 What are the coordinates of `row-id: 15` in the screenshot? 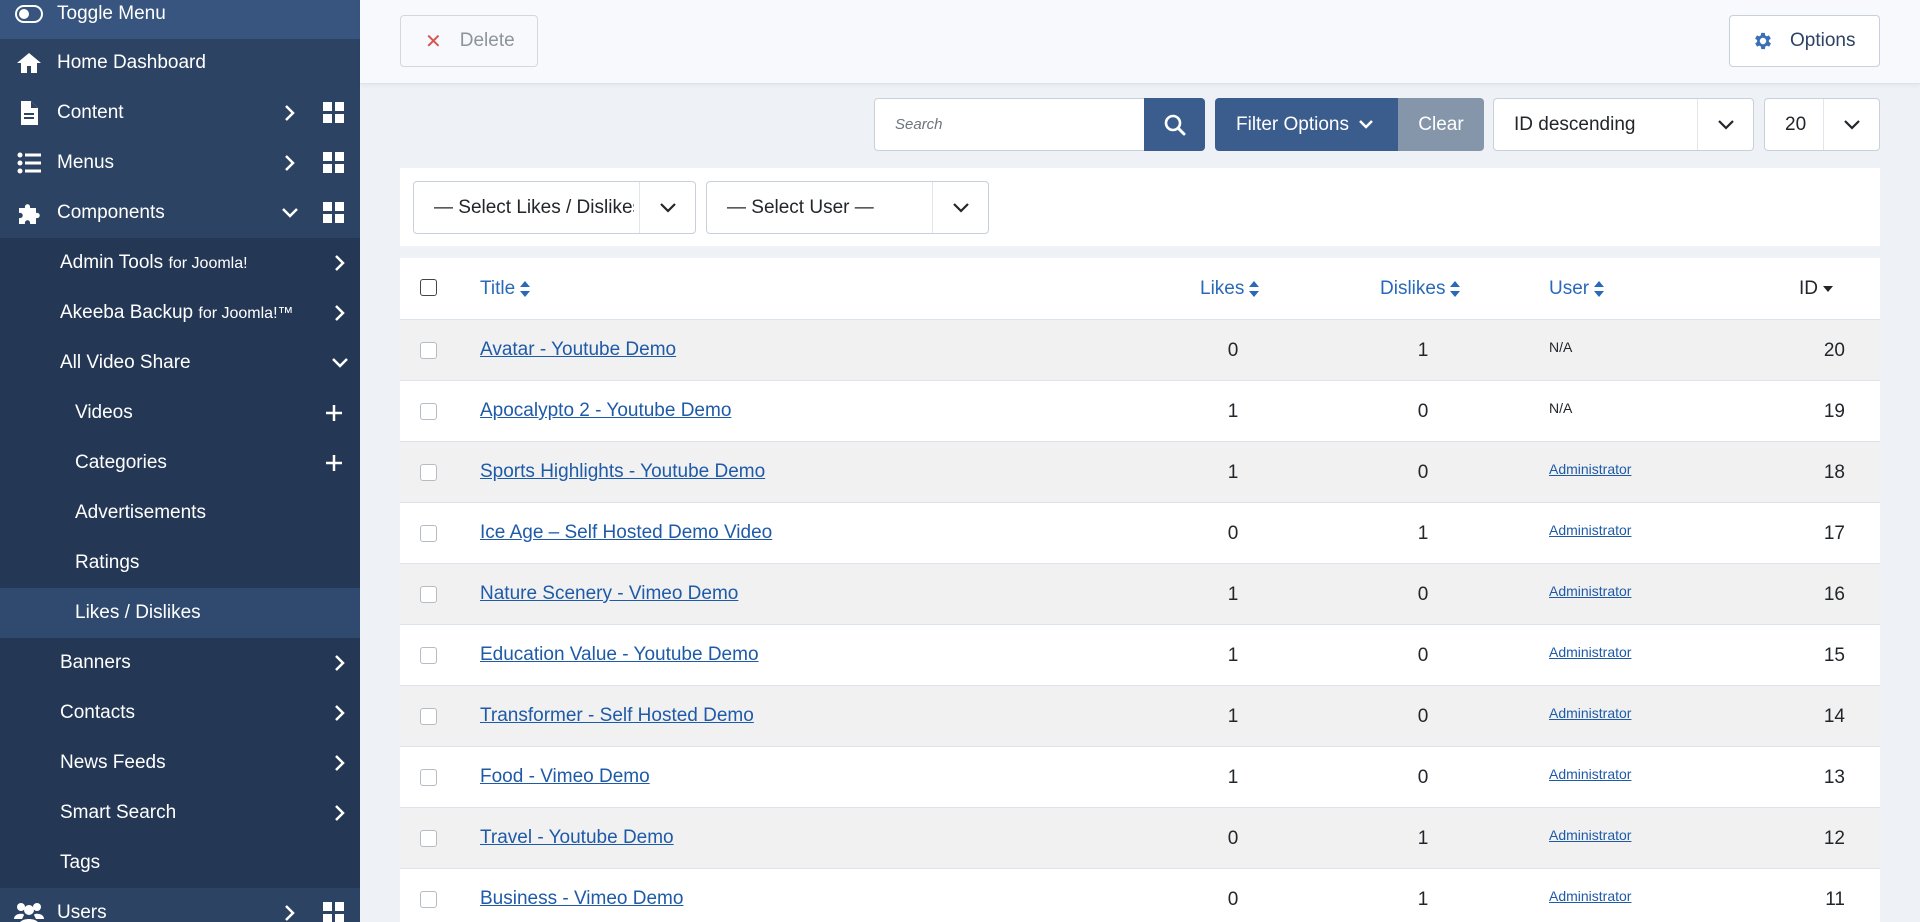 It's located at (1834, 655).